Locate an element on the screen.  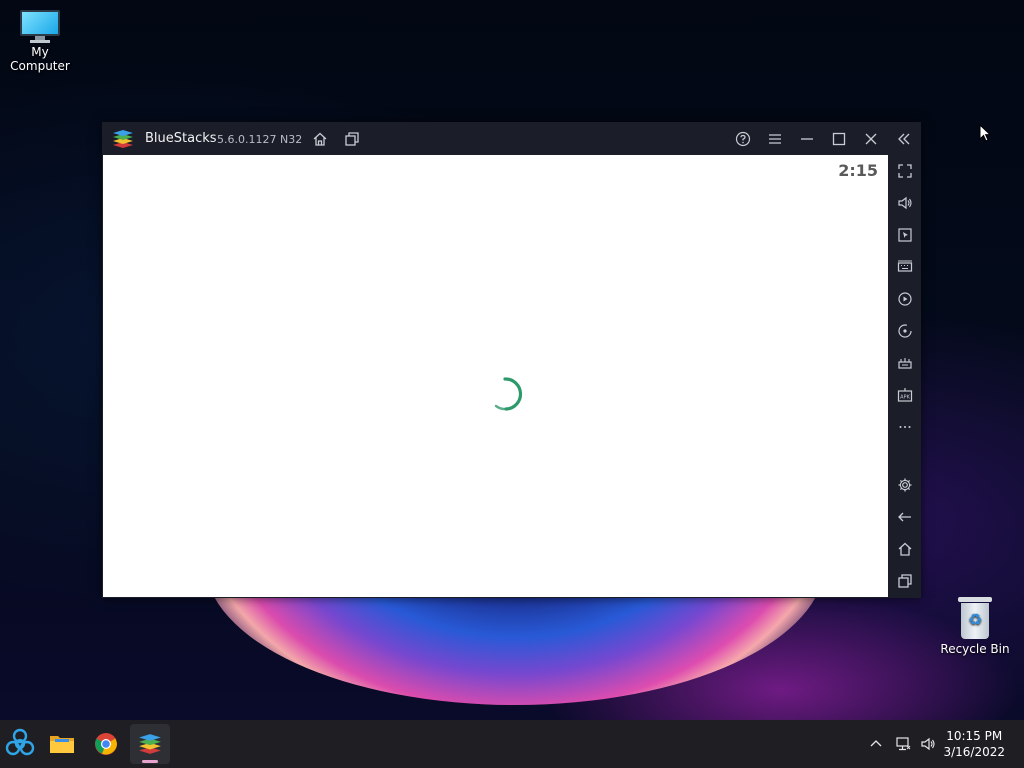
multi-instance-icon is located at coordinates (352, 139).